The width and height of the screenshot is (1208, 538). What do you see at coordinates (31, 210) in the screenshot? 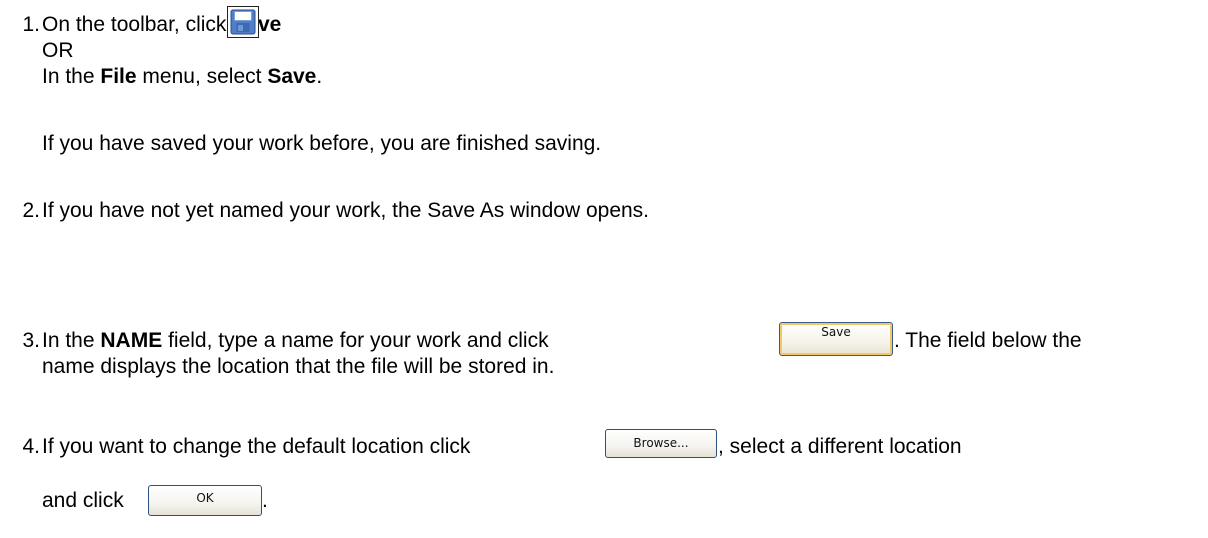
I see `step-number: 2.` at bounding box center [31, 210].